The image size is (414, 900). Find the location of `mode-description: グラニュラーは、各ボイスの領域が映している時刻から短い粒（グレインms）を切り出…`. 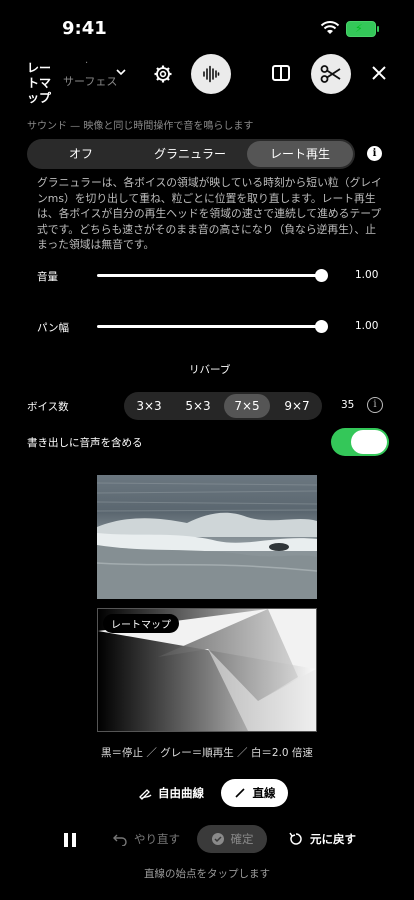

mode-description: グラニュラーは、各ボイスの領域が映している時刻から短い粒（グレインms）を切り出… is located at coordinates (209, 213).